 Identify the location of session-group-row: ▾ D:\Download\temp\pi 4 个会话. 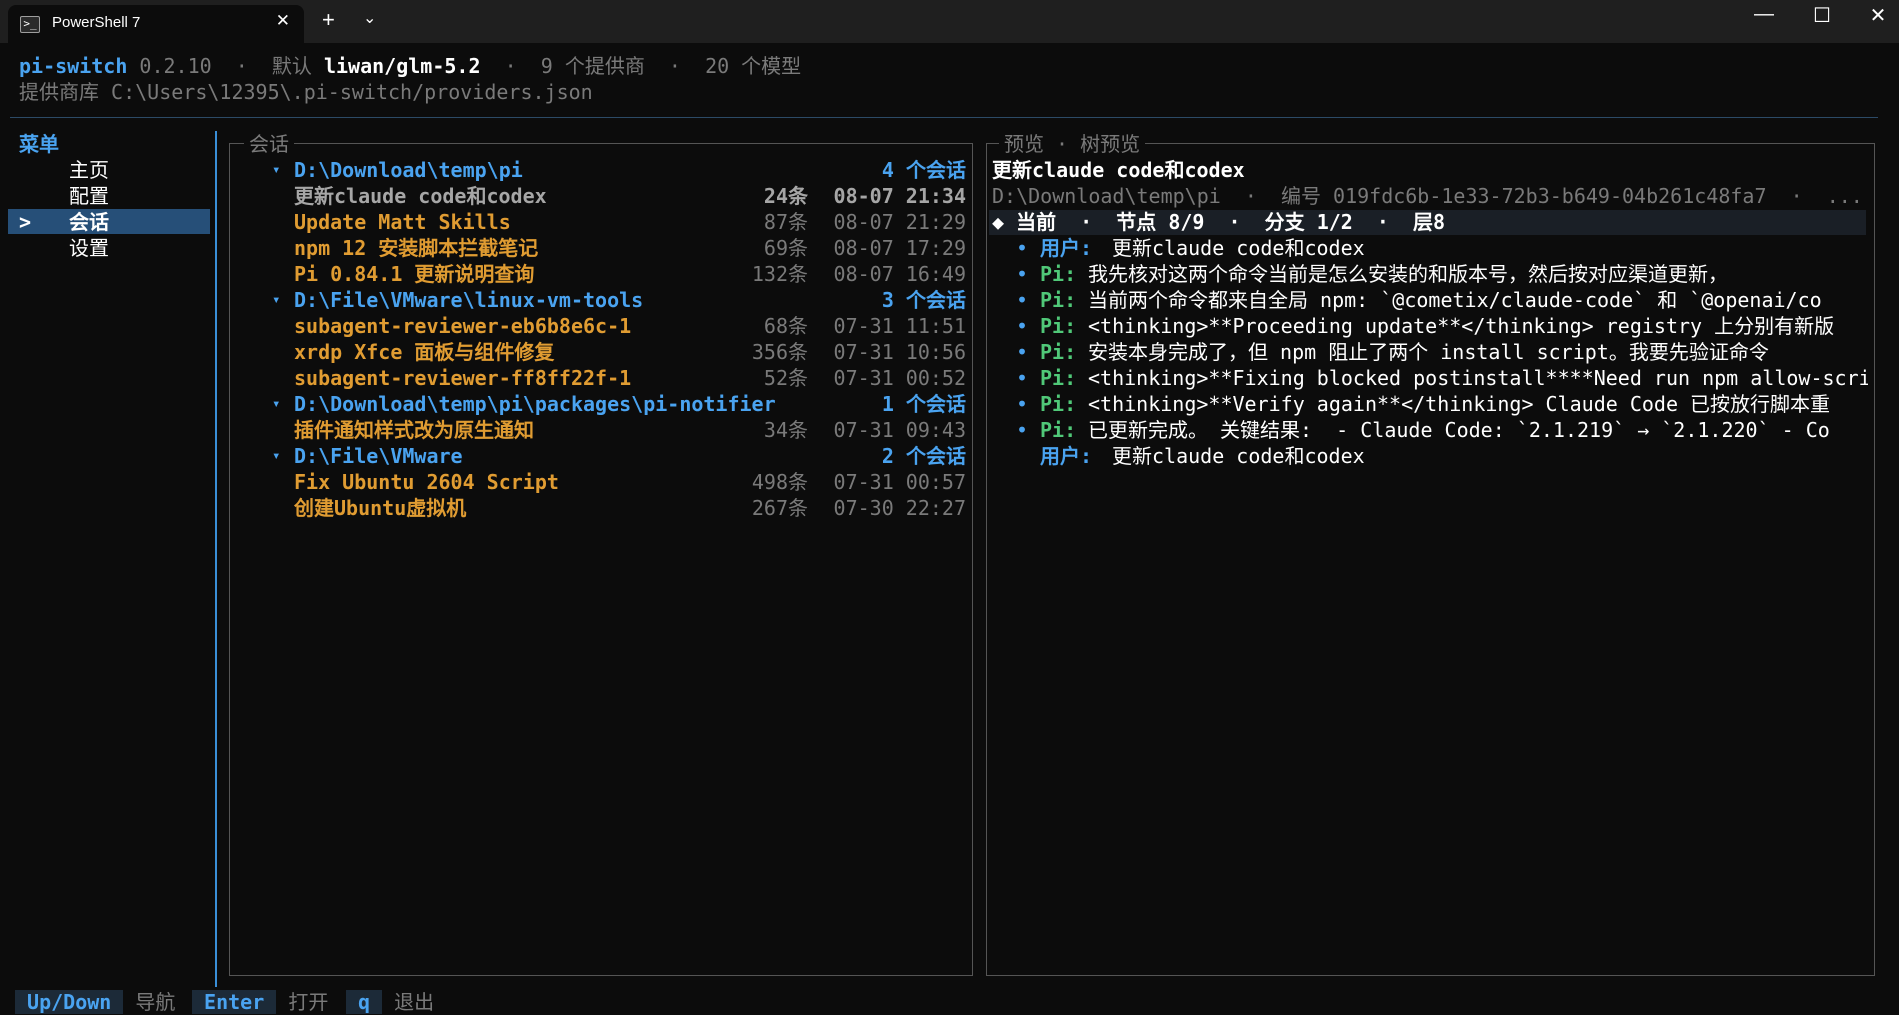
(619, 170).